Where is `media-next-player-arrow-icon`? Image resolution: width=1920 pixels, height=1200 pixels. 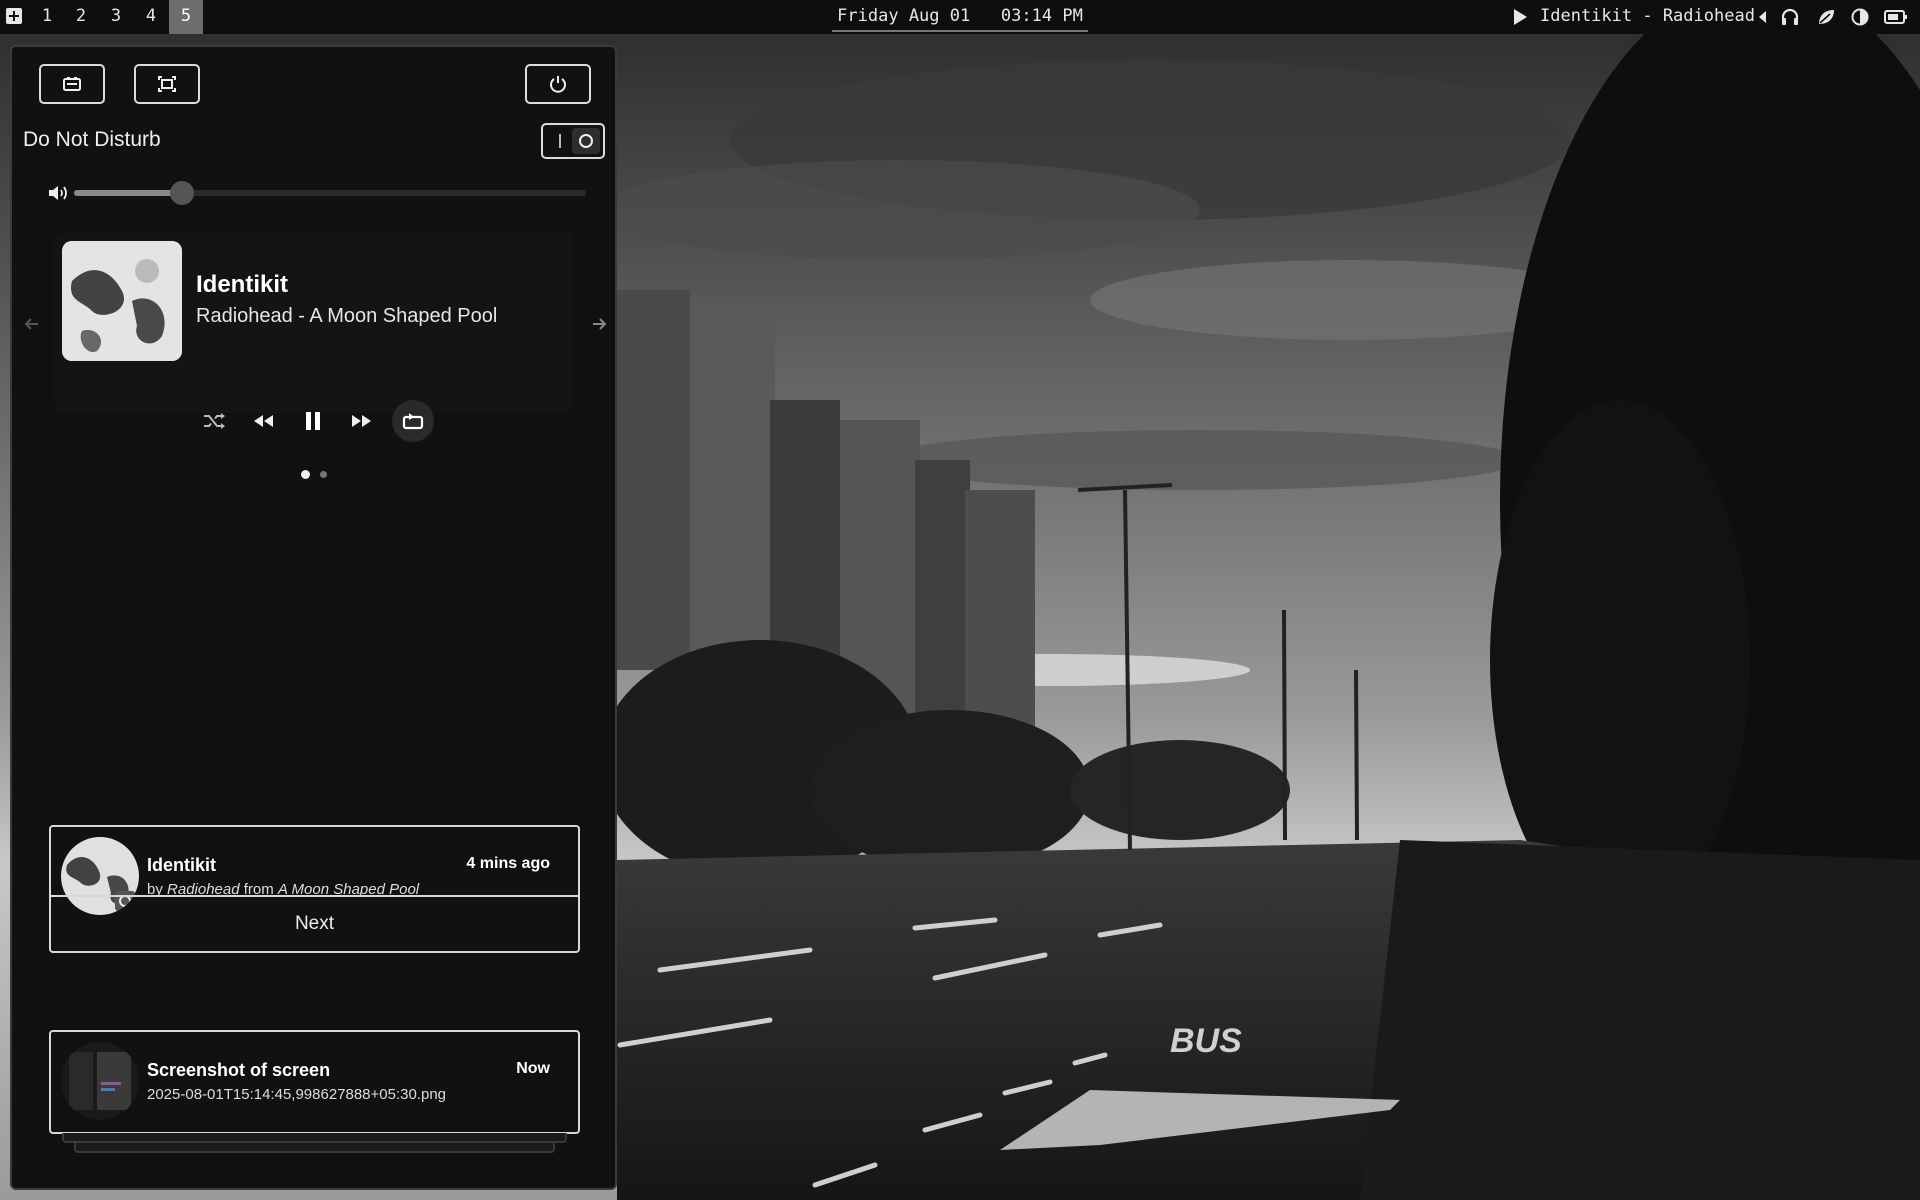 media-next-player-arrow-icon is located at coordinates (599, 324).